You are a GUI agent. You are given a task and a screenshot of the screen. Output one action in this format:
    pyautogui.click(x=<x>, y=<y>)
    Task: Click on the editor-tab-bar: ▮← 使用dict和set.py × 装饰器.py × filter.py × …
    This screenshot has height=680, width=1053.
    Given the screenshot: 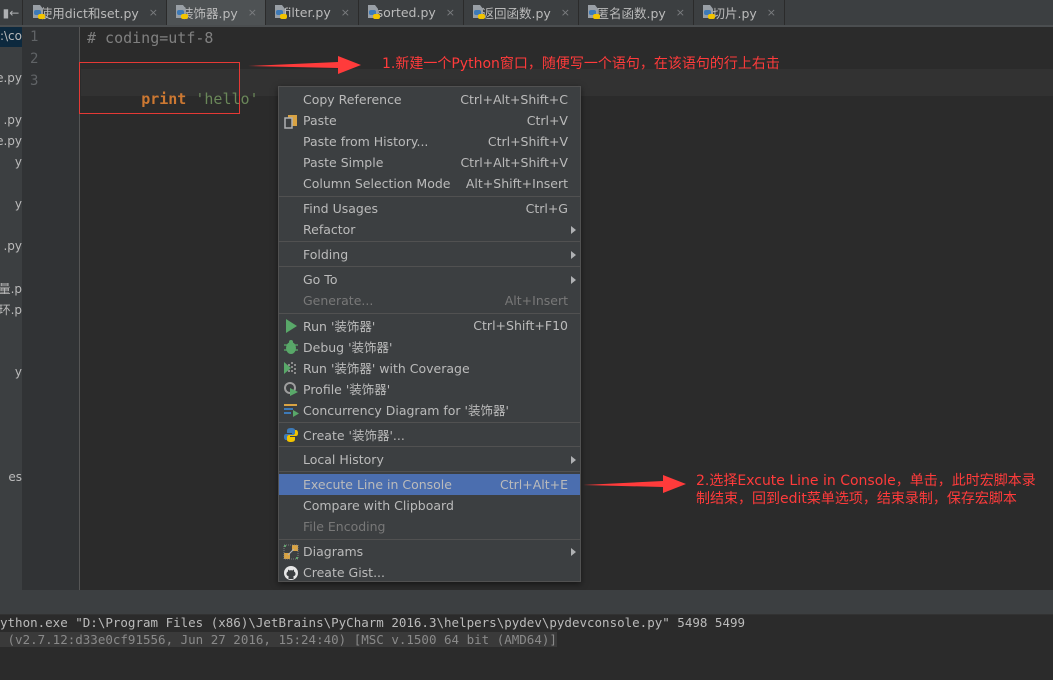 What is the action you would take?
    pyautogui.click(x=526, y=13)
    